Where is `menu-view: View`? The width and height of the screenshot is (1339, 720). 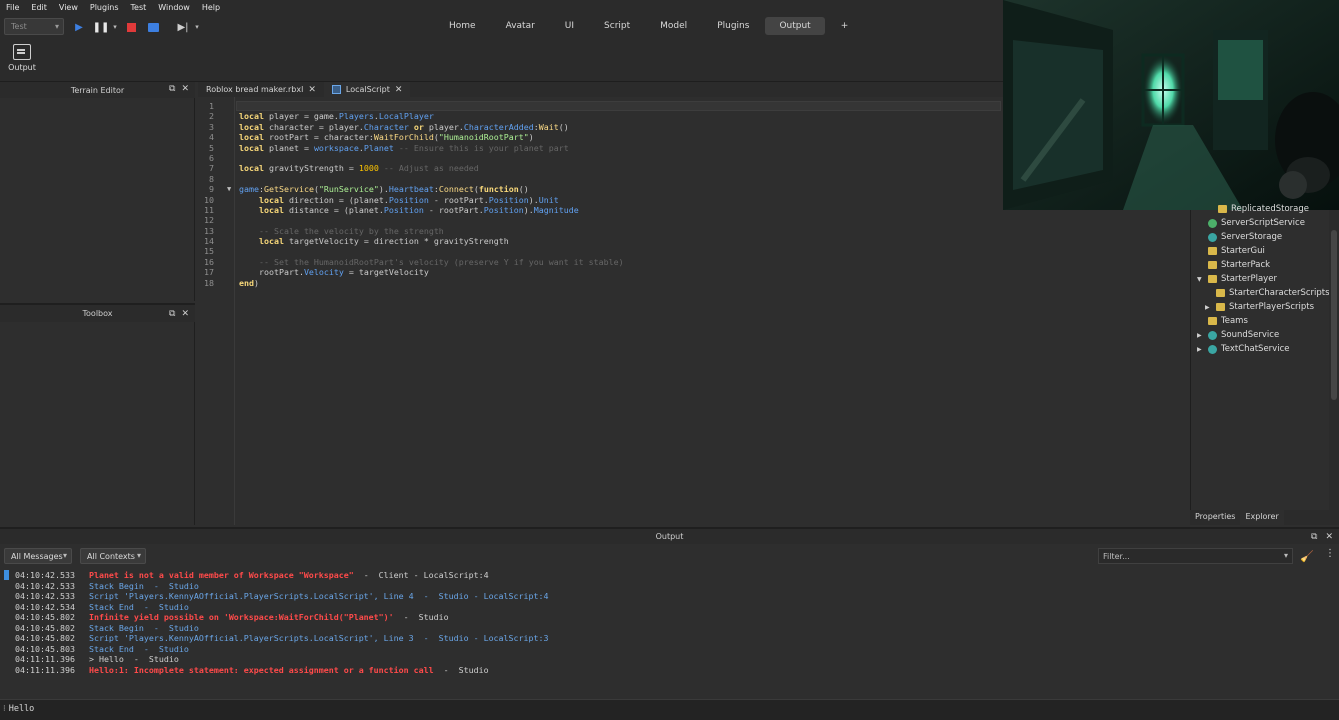
menu-view: View is located at coordinates (68, 7).